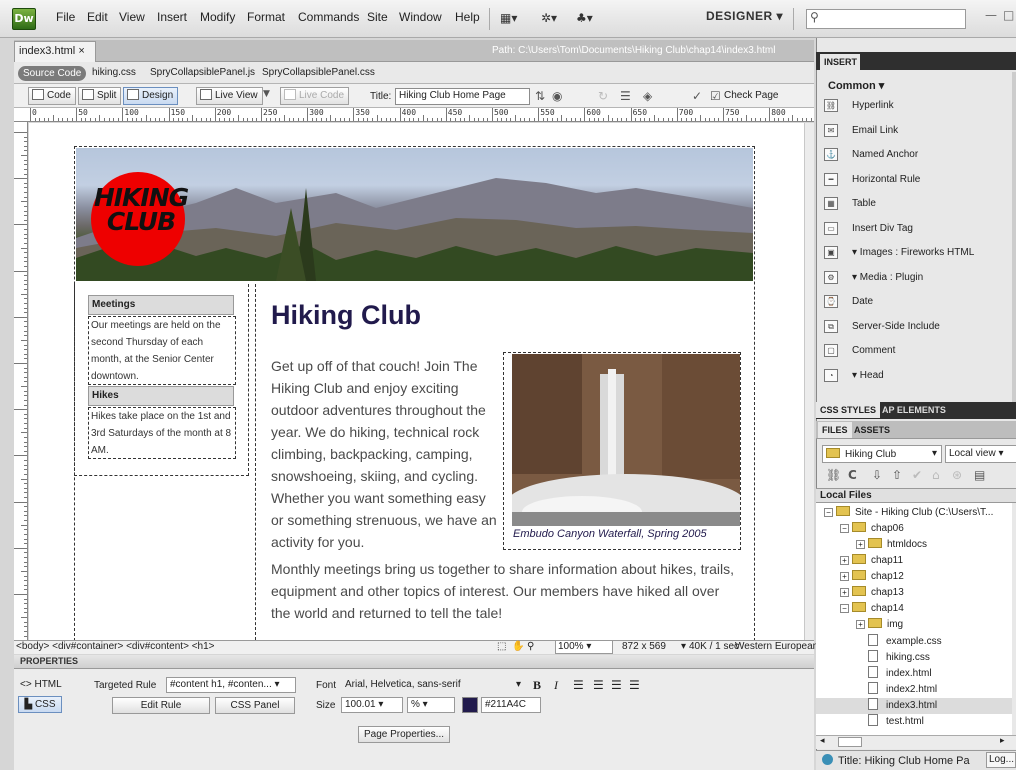 This screenshot has width=1016, height=770. What do you see at coordinates (917, 230) in the screenshot?
I see `insert-item-5: ▭ Insert Div Tag` at bounding box center [917, 230].